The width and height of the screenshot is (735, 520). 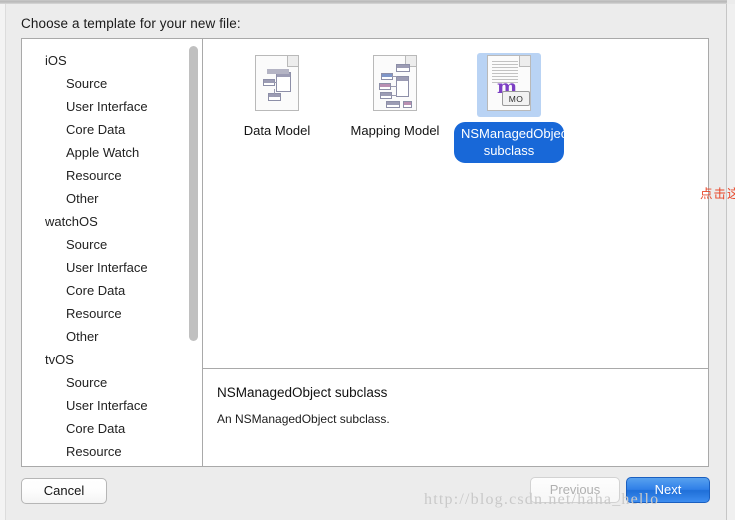 I want to click on window-right-border, so click(x=730, y=262).